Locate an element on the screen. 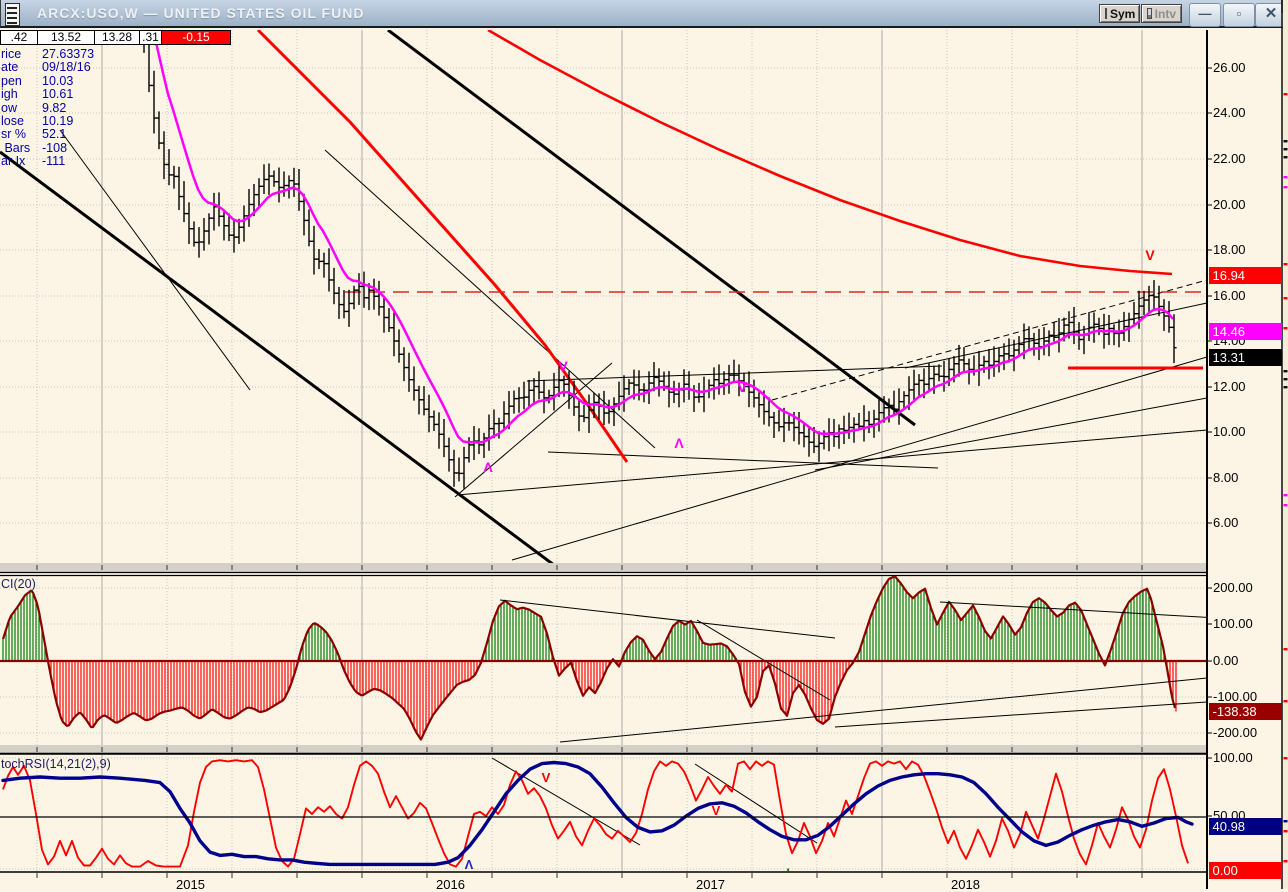 This screenshot has width=1288, height=892. cursor-info-row: pen 10.03 is located at coordinates (37, 80).